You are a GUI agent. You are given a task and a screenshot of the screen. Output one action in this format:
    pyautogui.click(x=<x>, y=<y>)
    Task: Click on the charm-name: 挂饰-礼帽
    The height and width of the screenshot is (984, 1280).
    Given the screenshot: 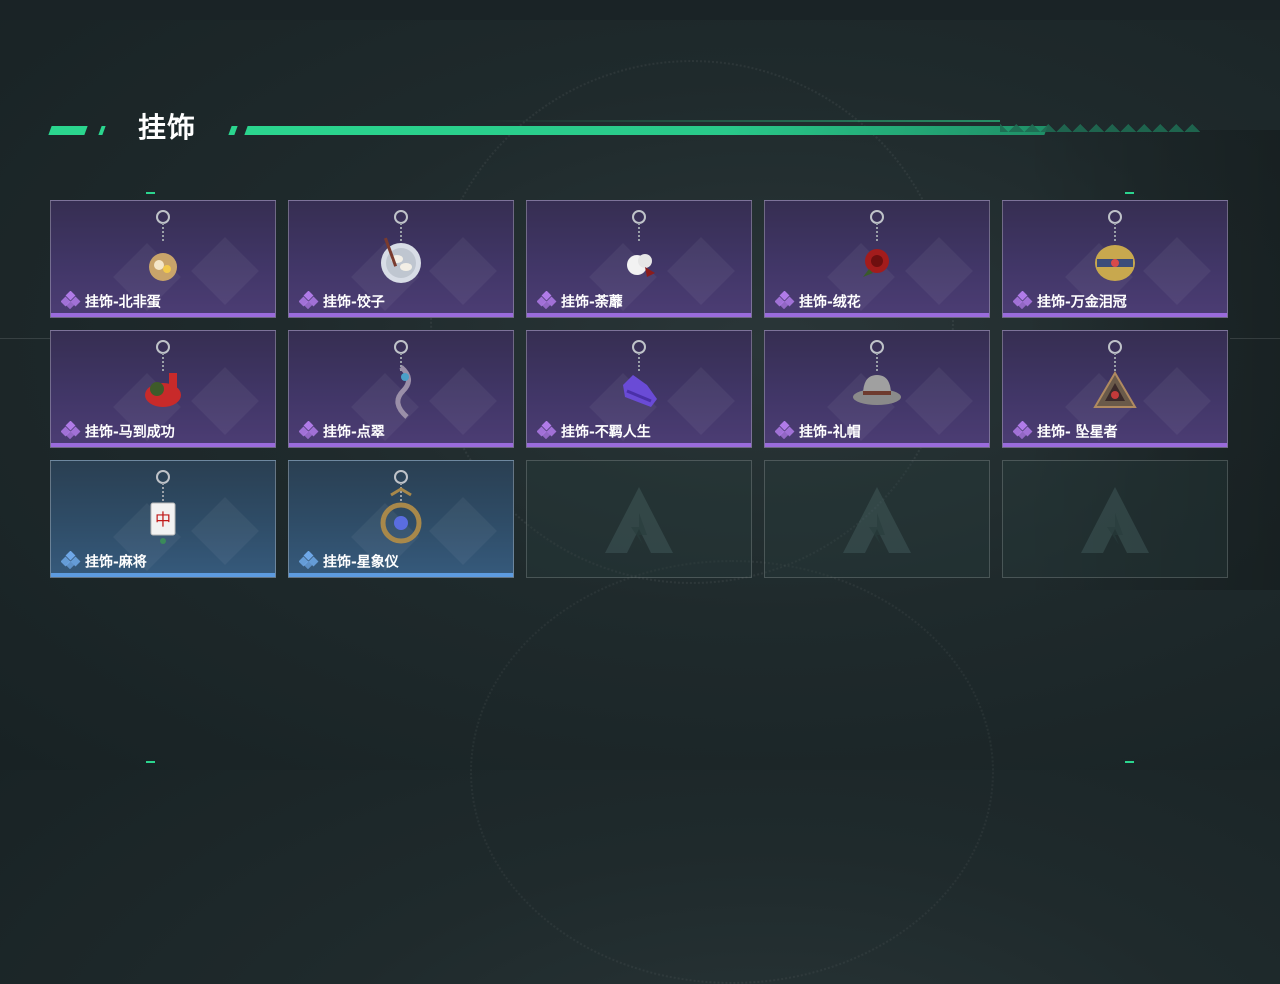 What is the action you would take?
    pyautogui.click(x=830, y=432)
    